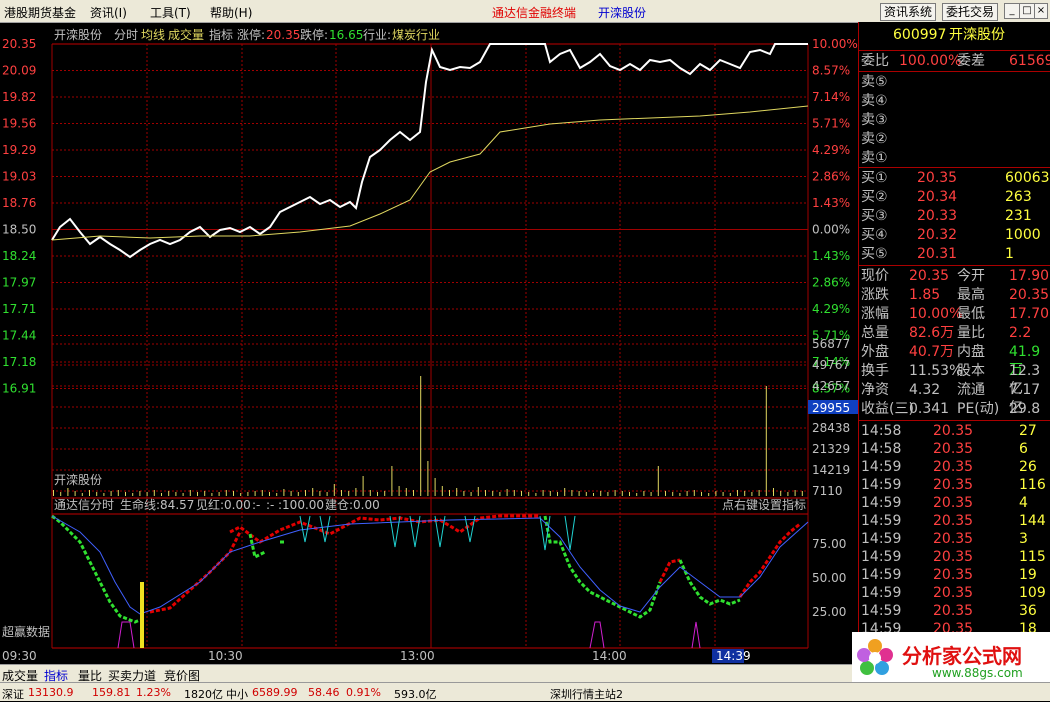 Image resolution: width=1050 pixels, height=702 pixels. What do you see at coordinates (954, 398) in the screenshot?
I see `stat-row: 净资 4.32 流通 7.17亿` at bounding box center [954, 398].